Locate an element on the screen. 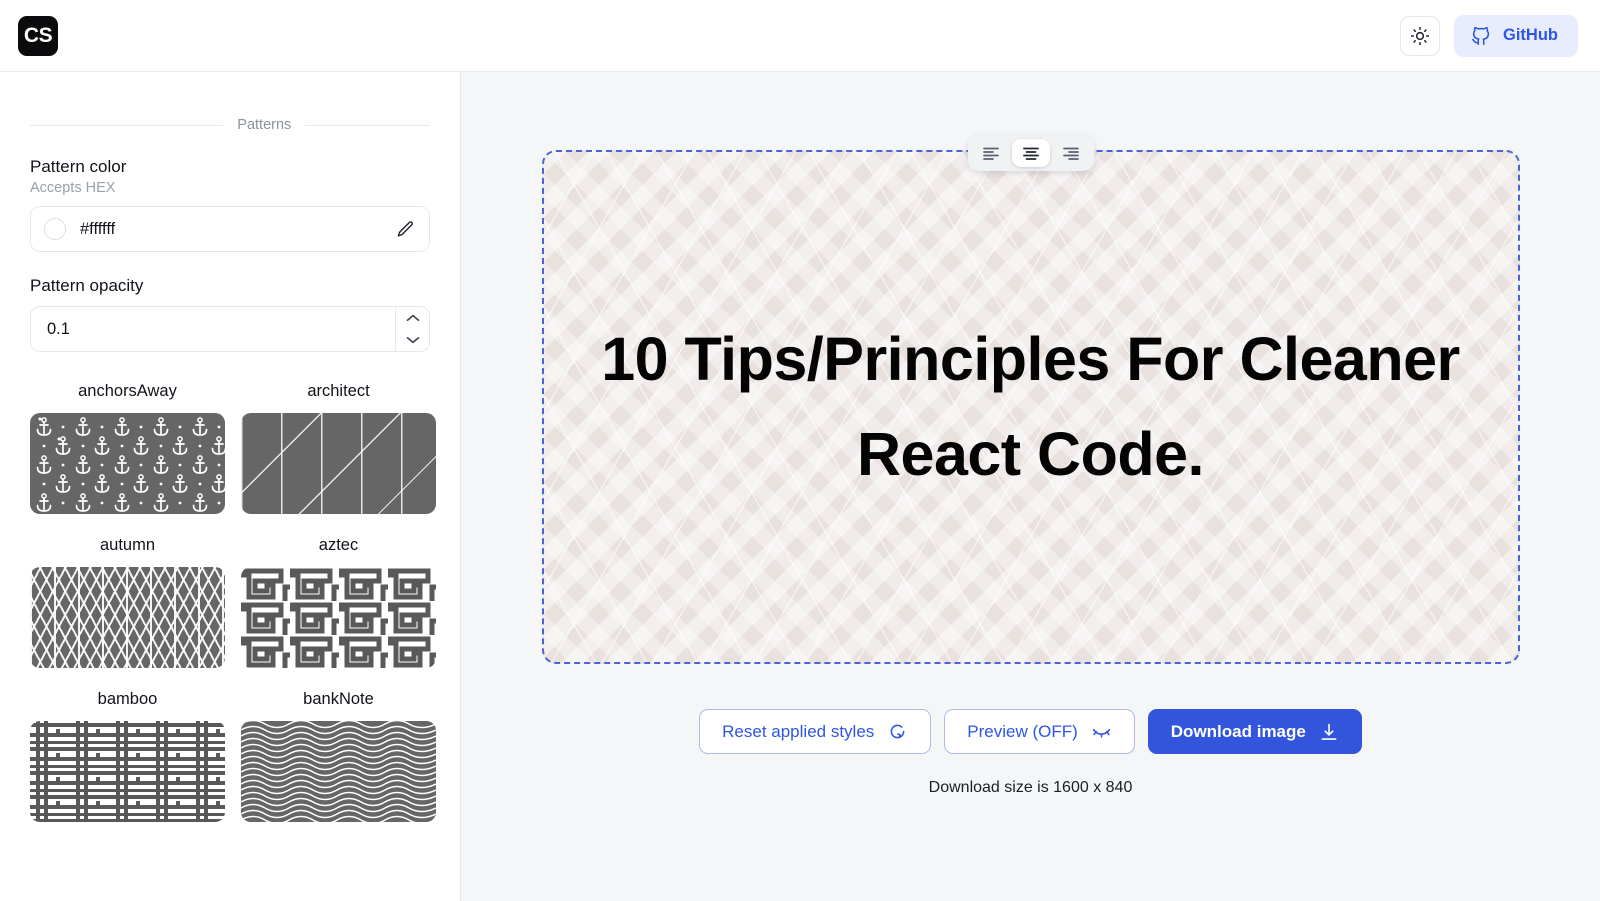 This screenshot has height=901, width=1600. stepper-decrement-button is located at coordinates (412, 340).